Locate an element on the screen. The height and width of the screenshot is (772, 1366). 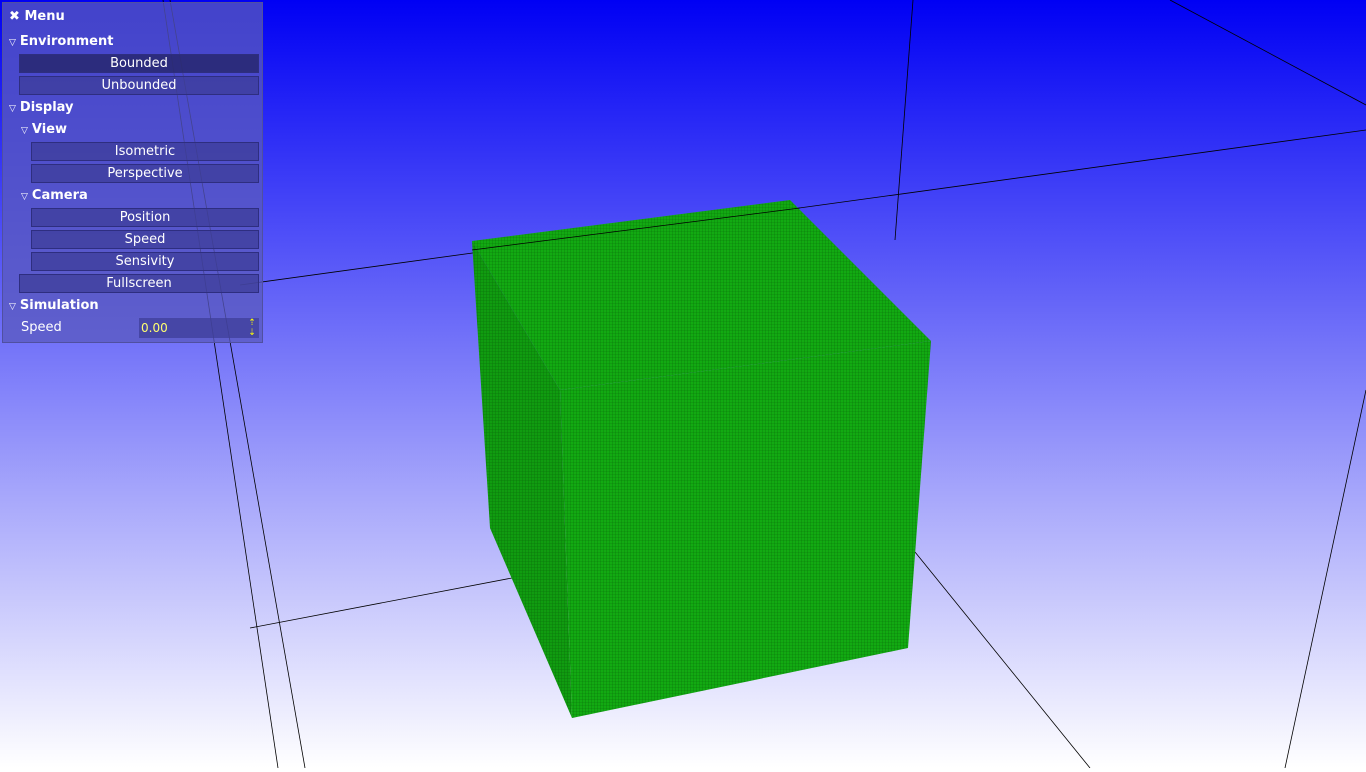
camera-sensivity-button: Sensivity is located at coordinates (145, 261).